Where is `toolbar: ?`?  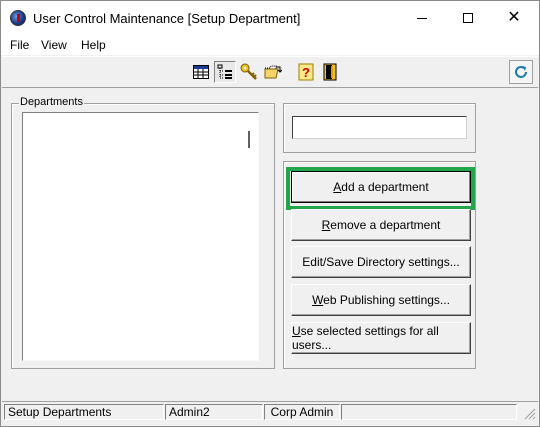
toolbar: ? is located at coordinates (270, 72).